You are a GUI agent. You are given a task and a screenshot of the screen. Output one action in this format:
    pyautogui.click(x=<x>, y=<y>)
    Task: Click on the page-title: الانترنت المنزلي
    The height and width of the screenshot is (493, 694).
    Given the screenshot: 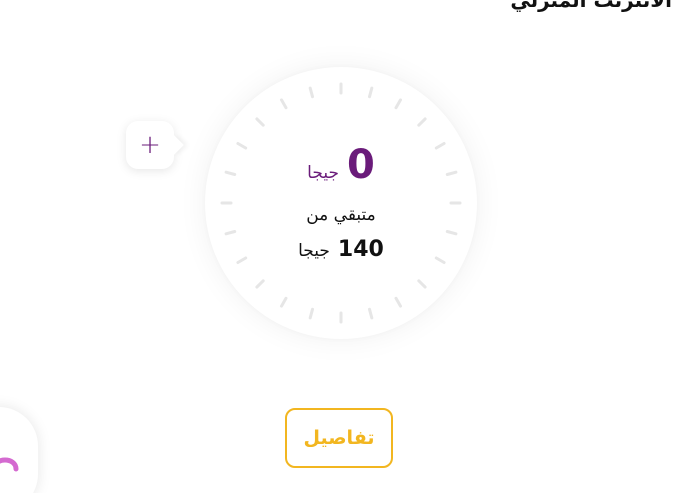 What is the action you would take?
    pyautogui.click(x=591, y=6)
    